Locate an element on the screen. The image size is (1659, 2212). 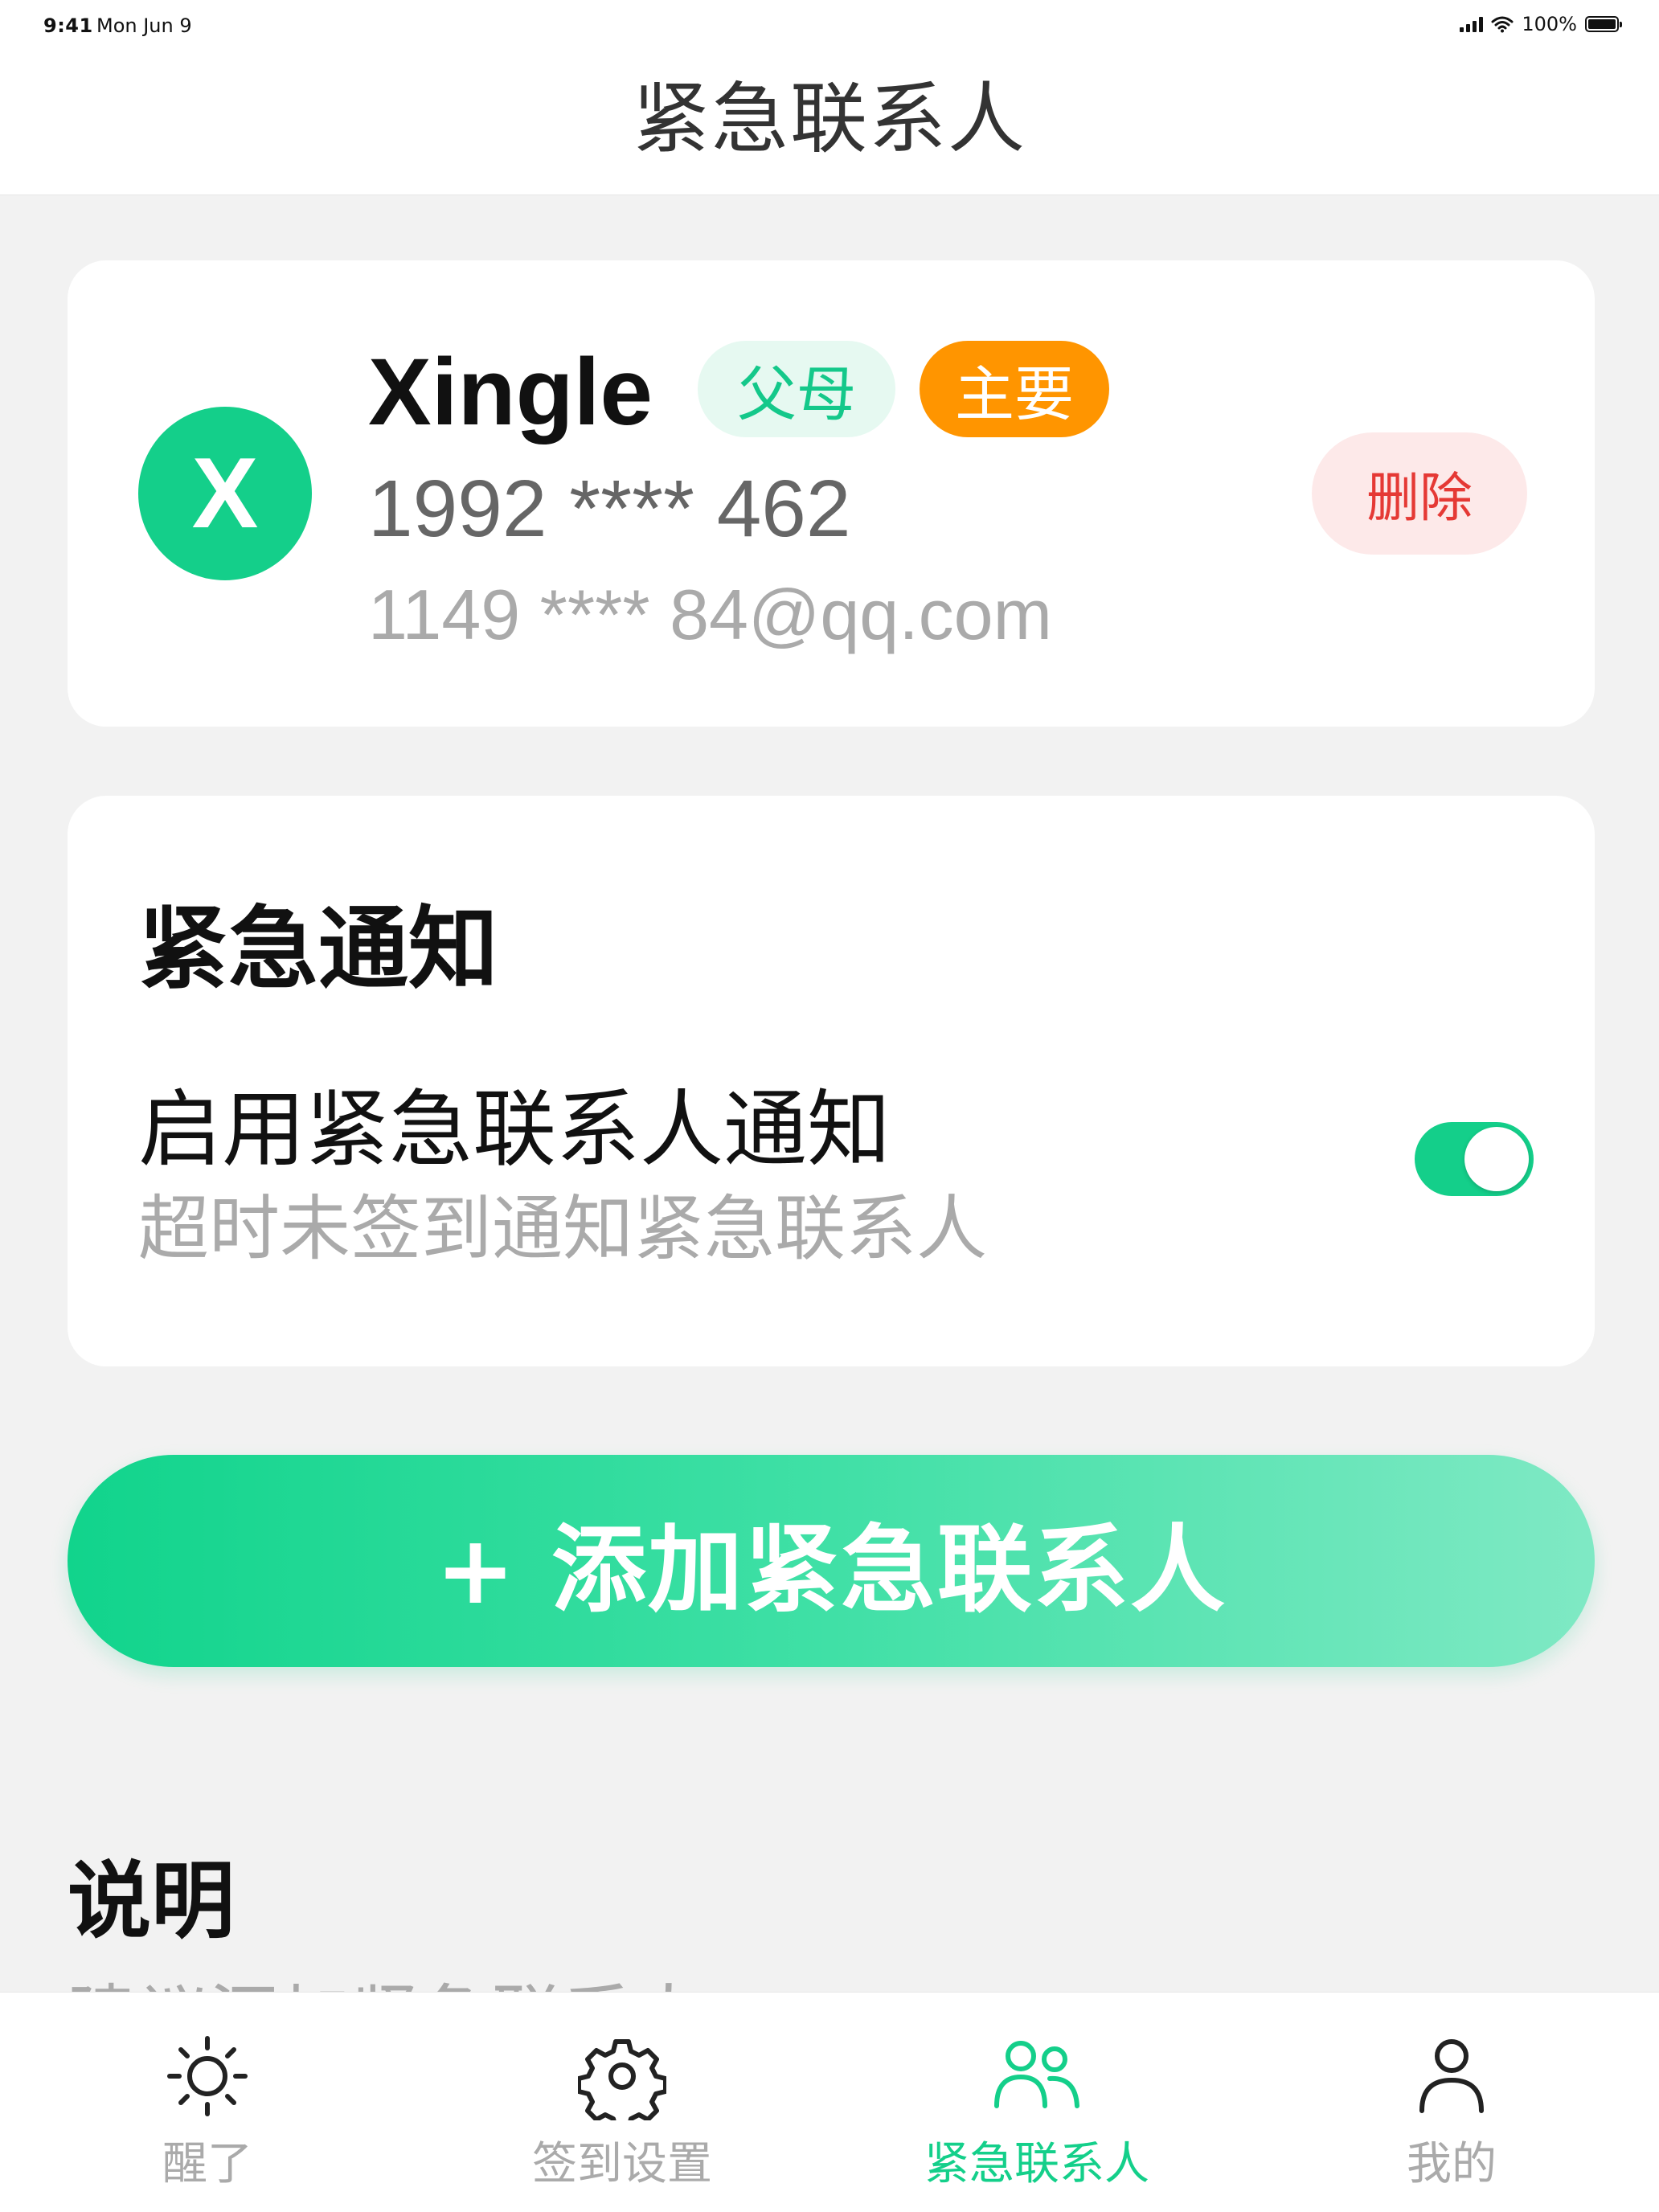
tab-label: 醒了 is located at coordinates (207, 2164).